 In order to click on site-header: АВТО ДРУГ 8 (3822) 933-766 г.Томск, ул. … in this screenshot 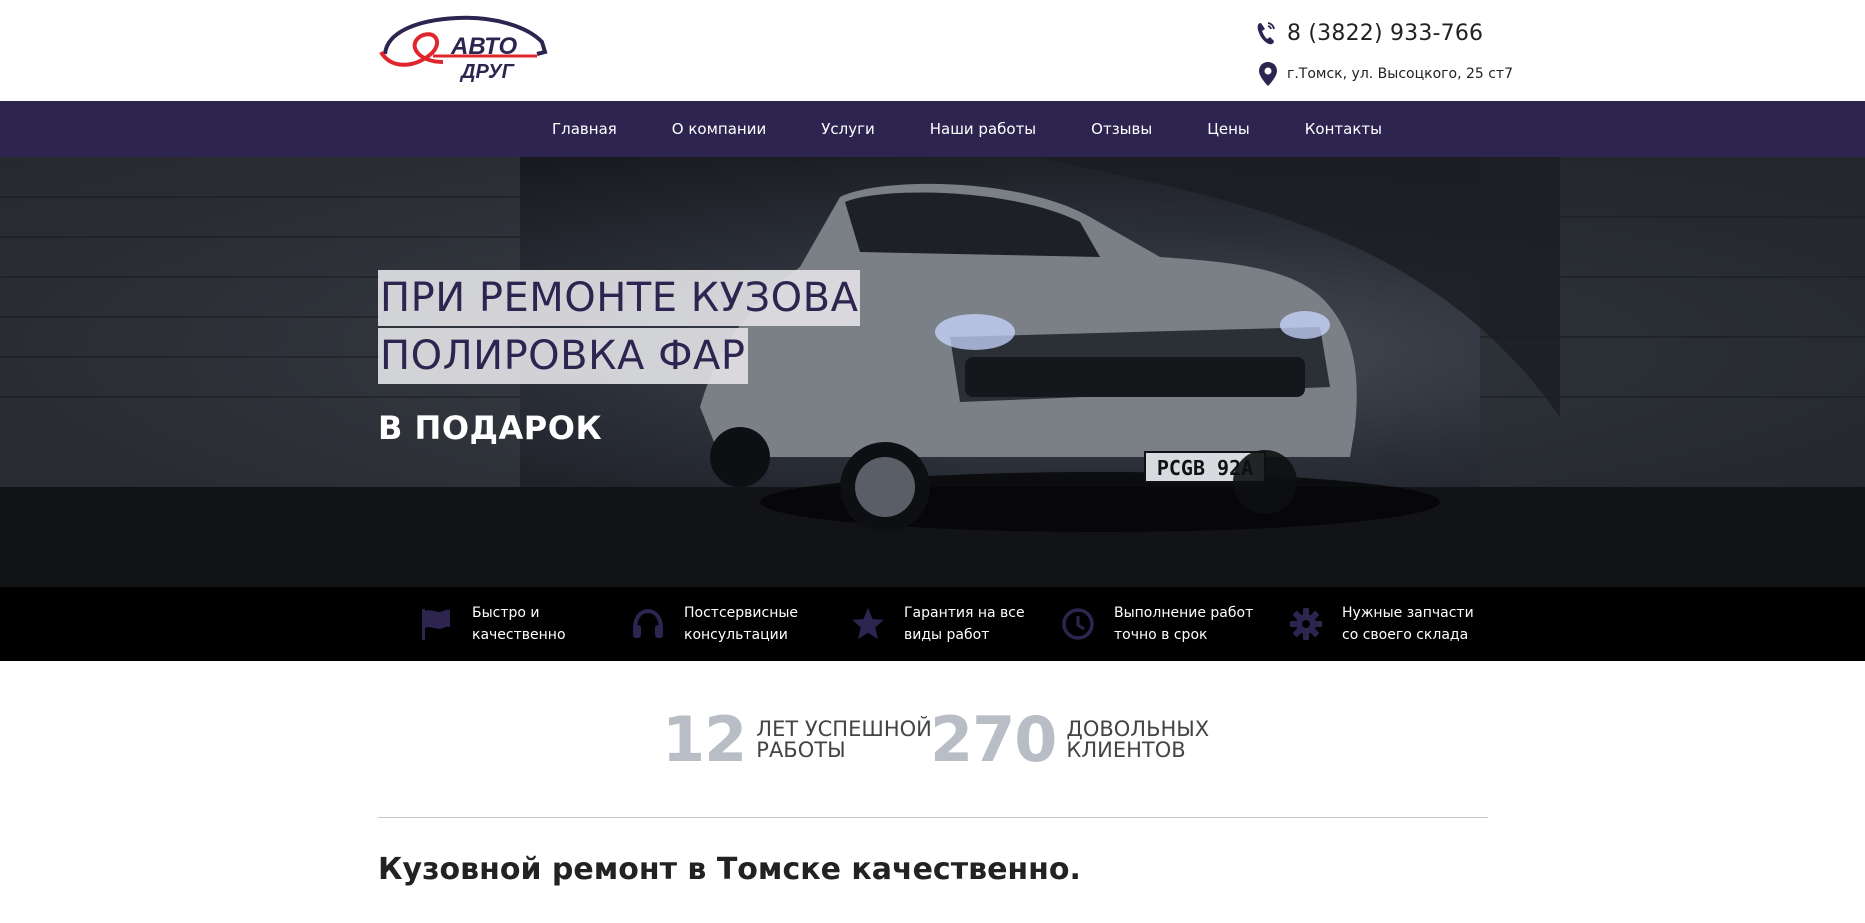, I will do `click(932, 50)`.